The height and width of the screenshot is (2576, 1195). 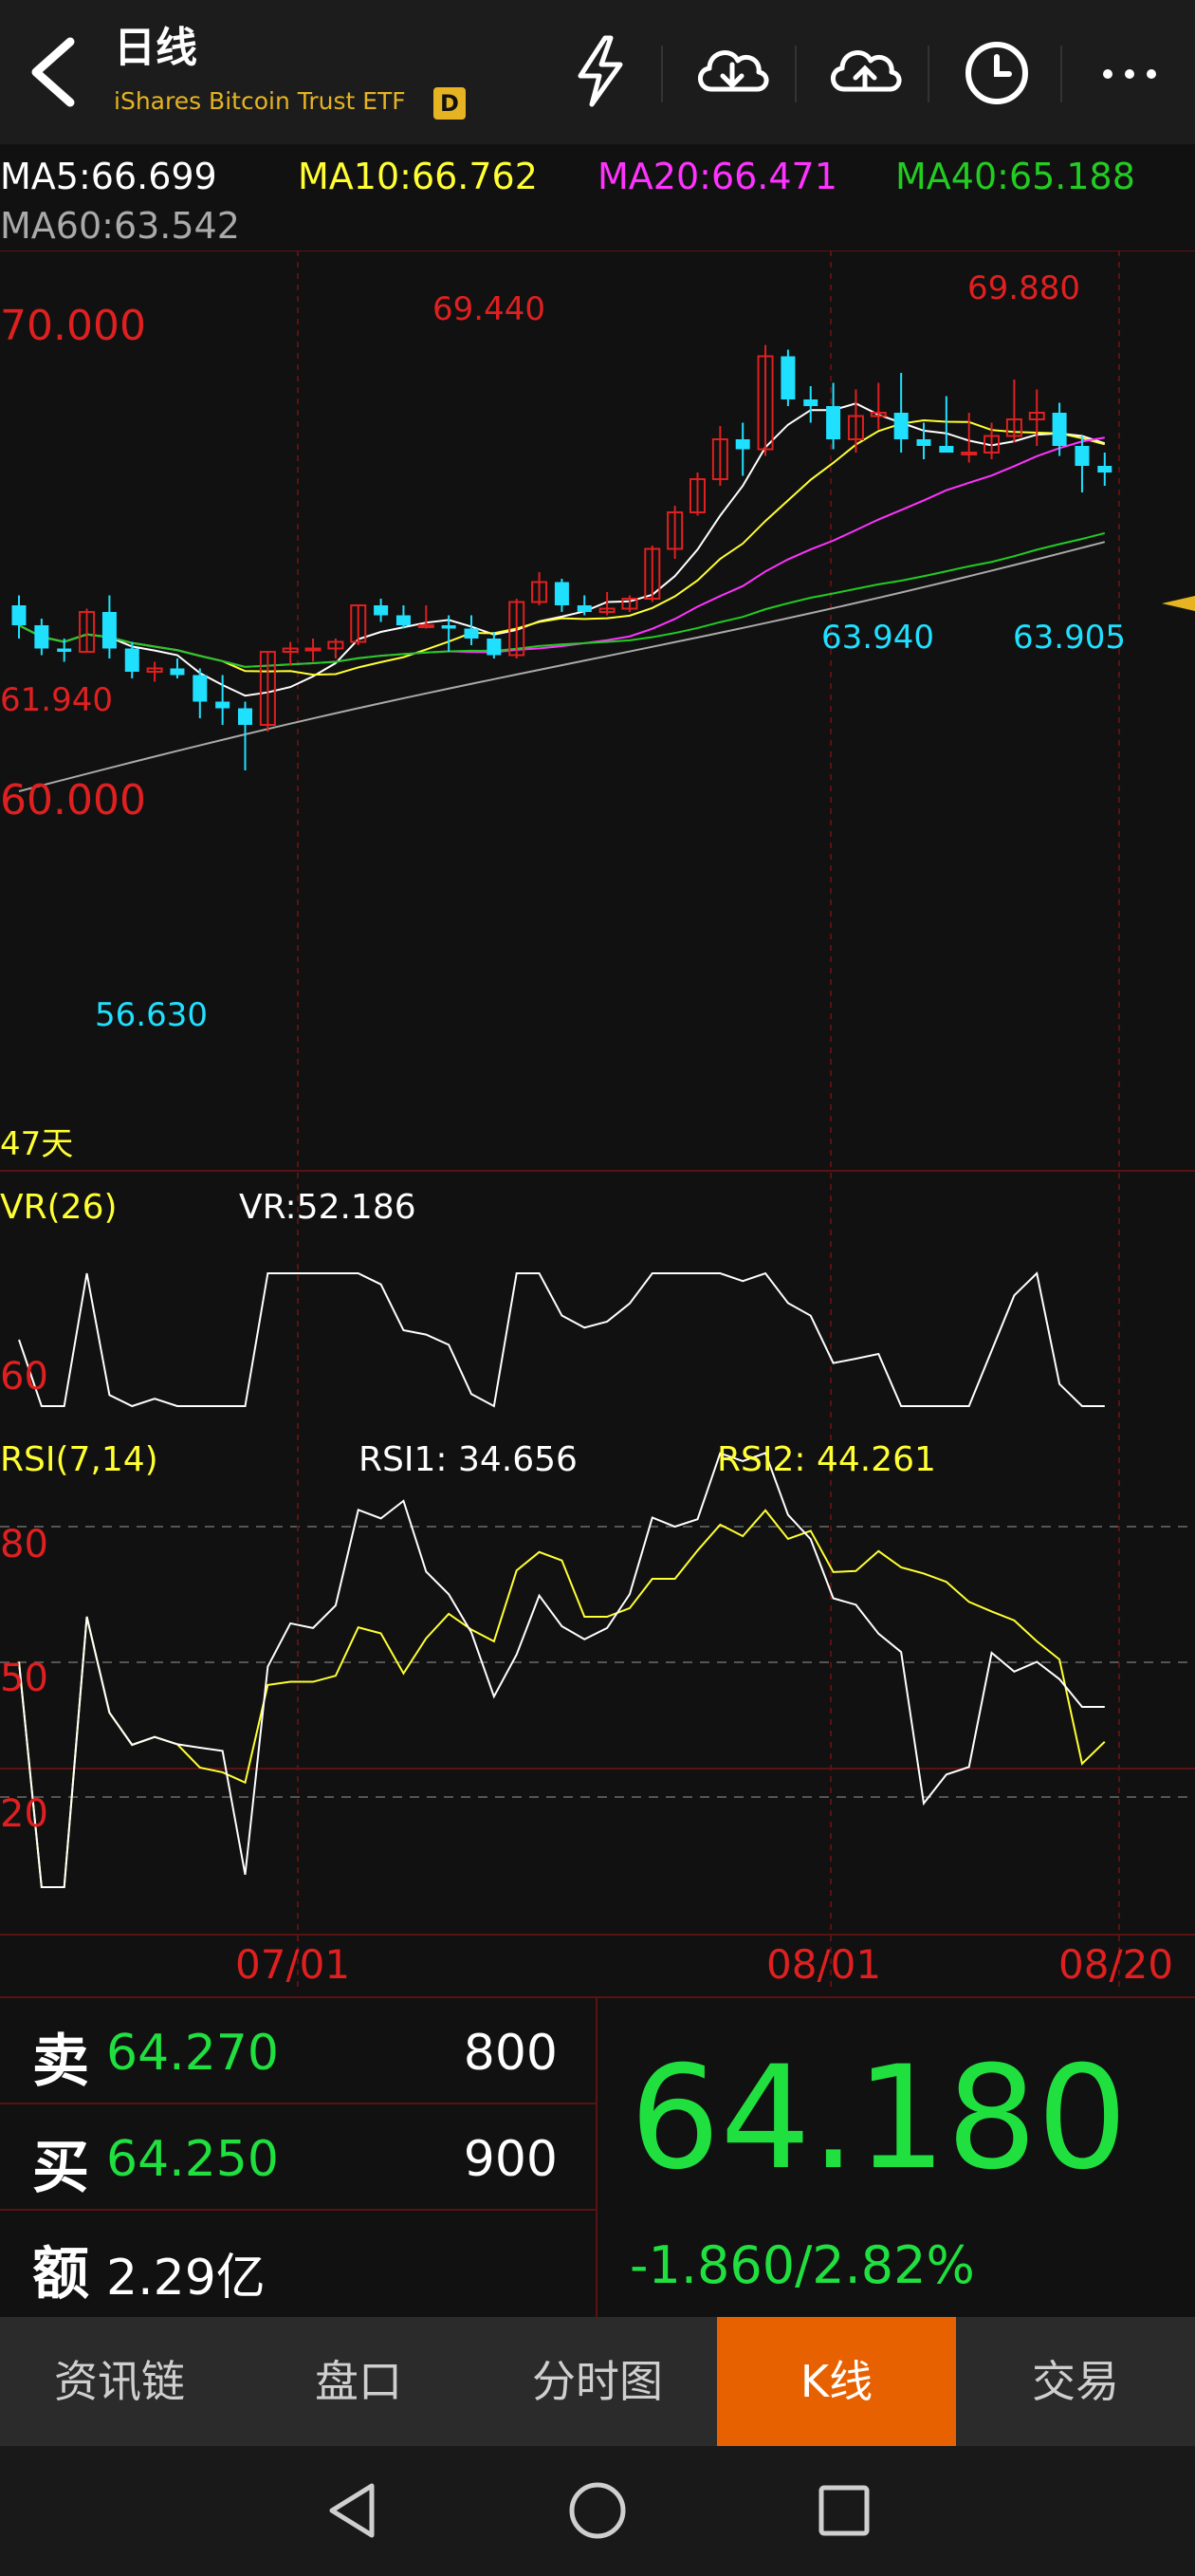 I want to click on ma60-label: MA60:63.542, so click(x=120, y=226).